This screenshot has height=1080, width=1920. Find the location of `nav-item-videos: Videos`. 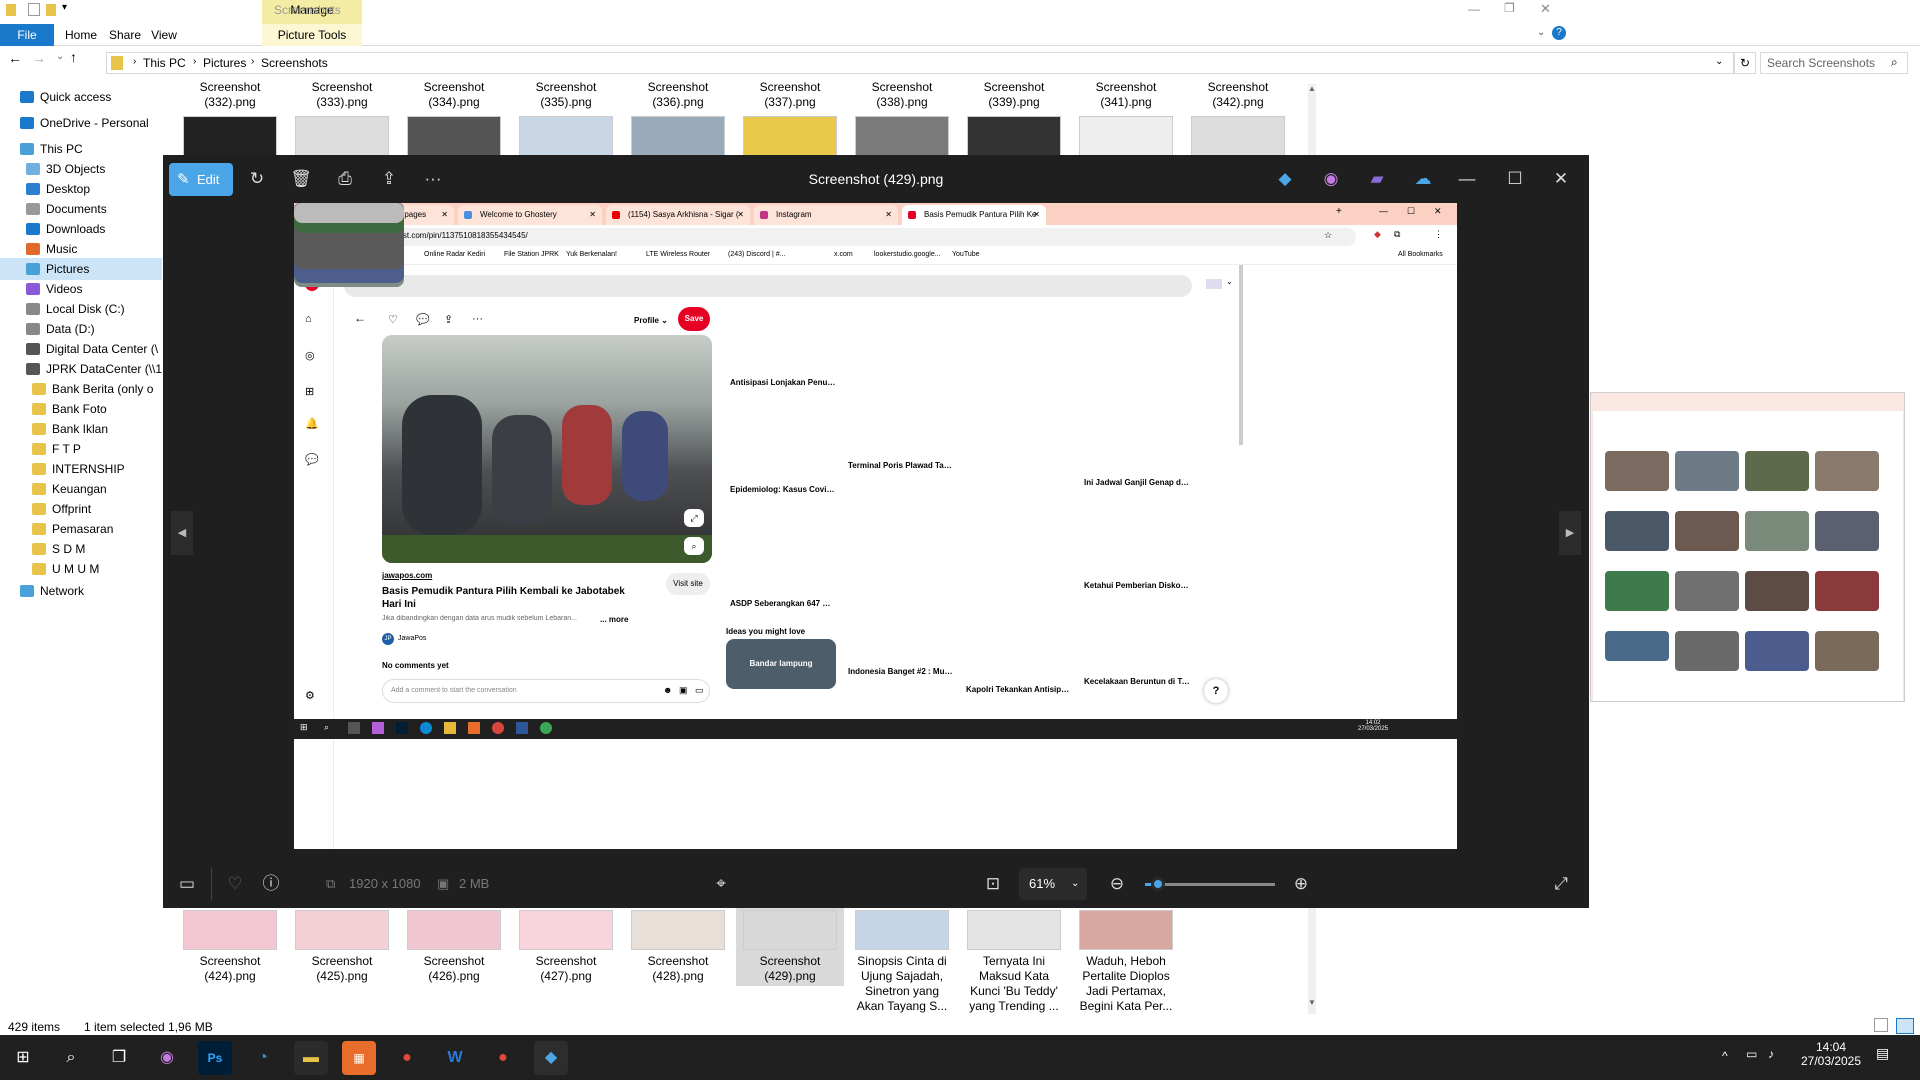

nav-item-videos: Videos is located at coordinates (81, 289).